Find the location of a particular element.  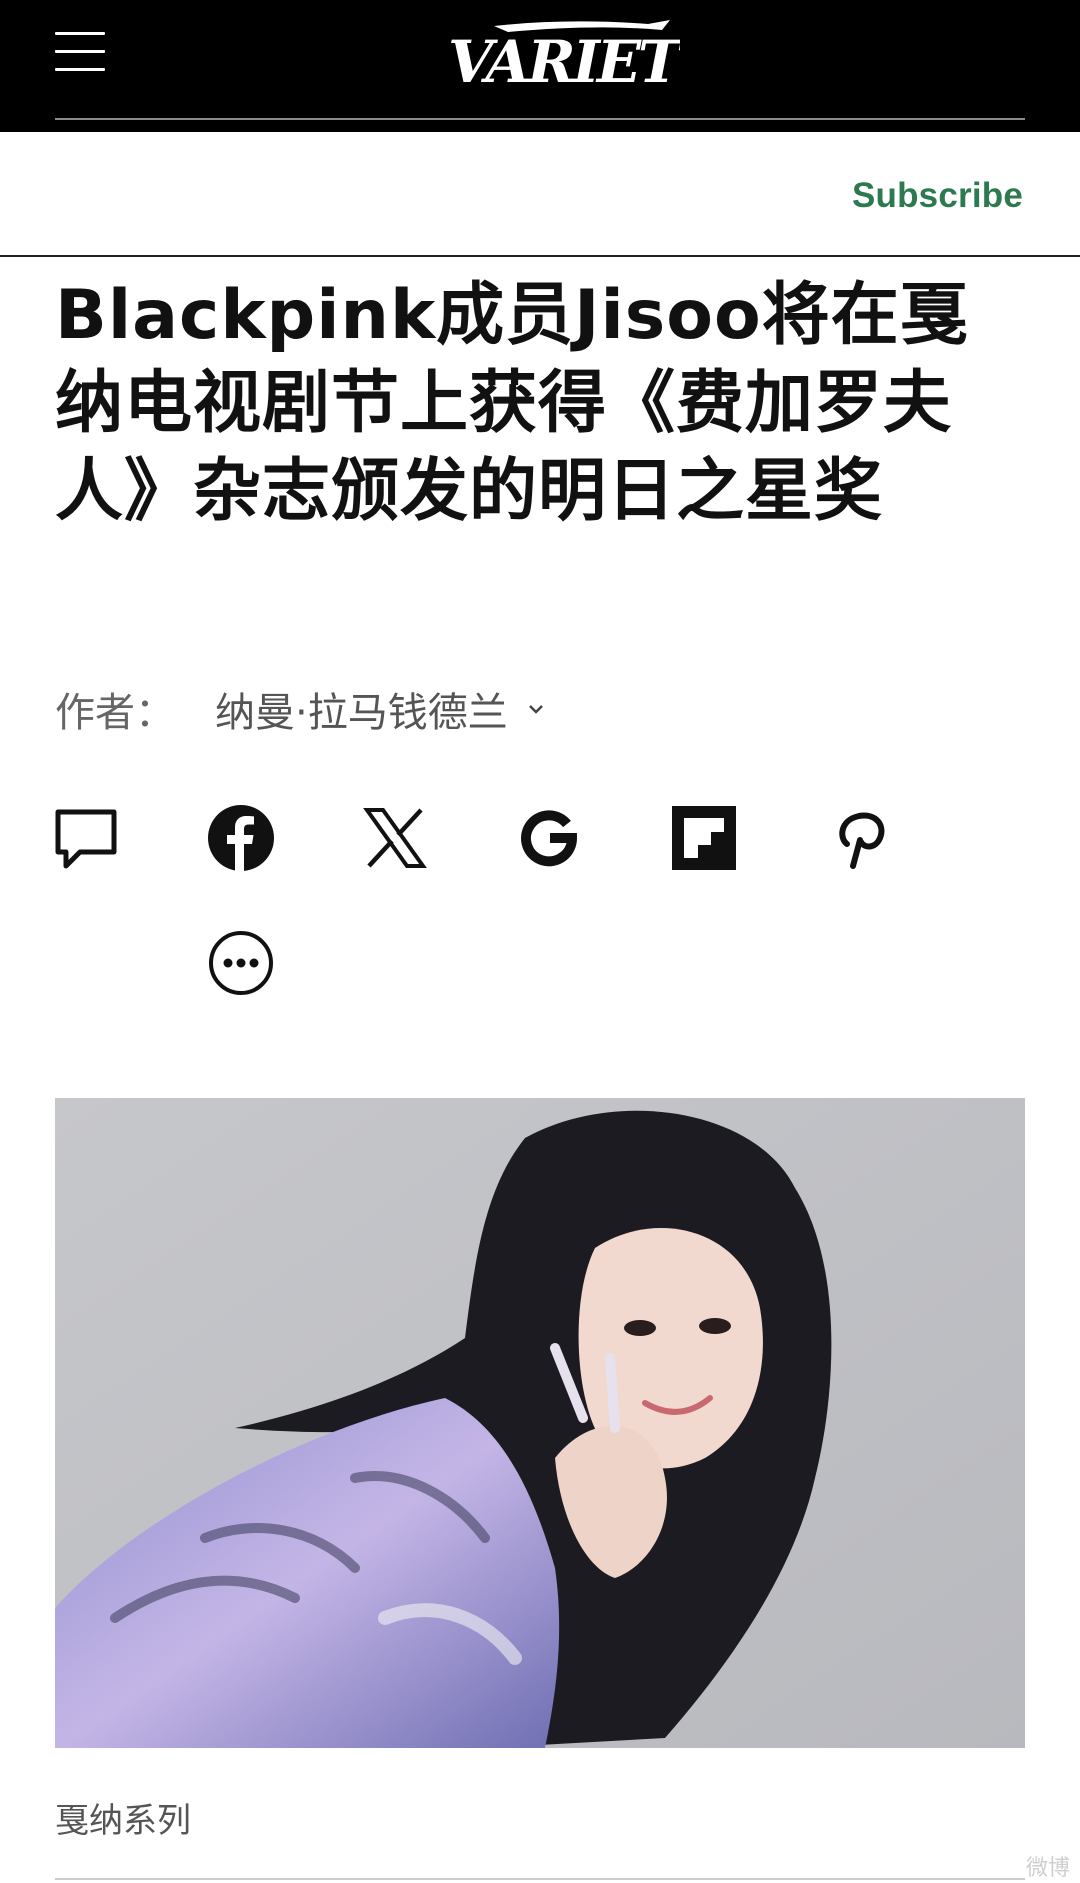

header-rule is located at coordinates (540, 119).